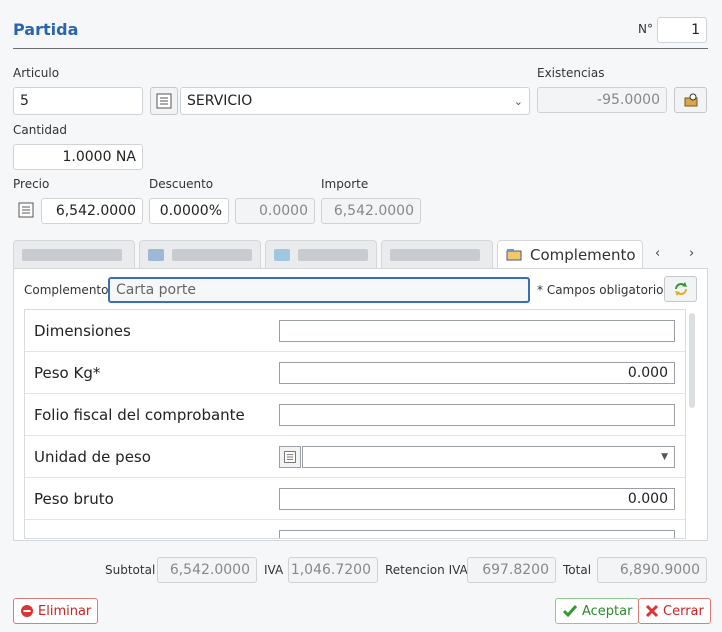 This screenshot has width=722, height=632. Describe the element at coordinates (207, 570) in the screenshot. I see `subtotal-field: 6,542.0000` at that location.